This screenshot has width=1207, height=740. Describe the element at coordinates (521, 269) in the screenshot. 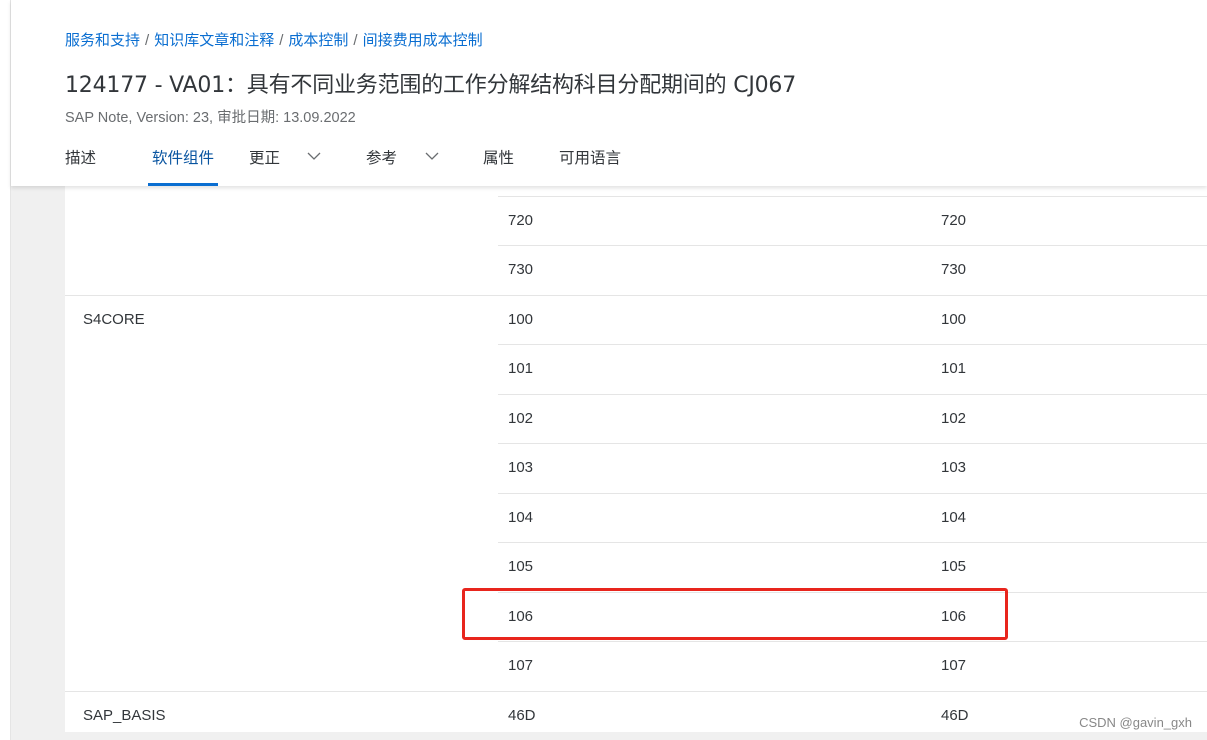

I see `release-from-cell: 730` at that location.